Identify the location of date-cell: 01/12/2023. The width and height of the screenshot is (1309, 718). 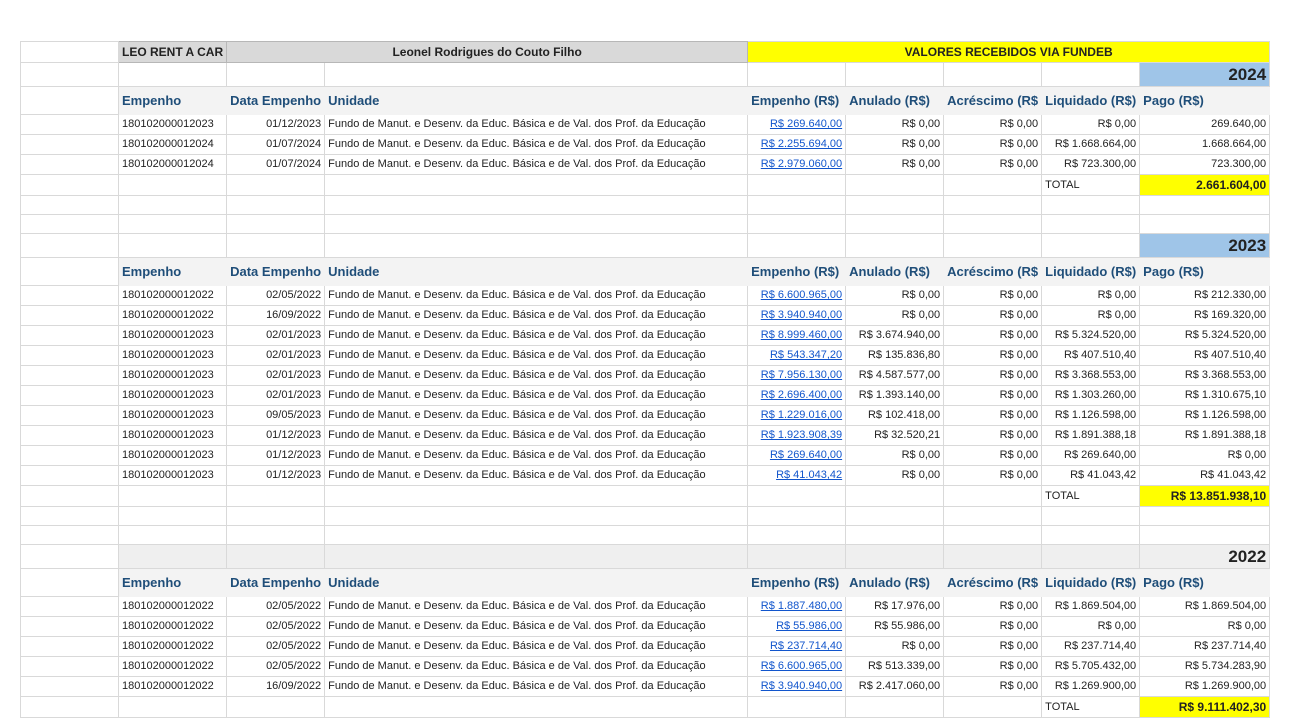
(276, 124).